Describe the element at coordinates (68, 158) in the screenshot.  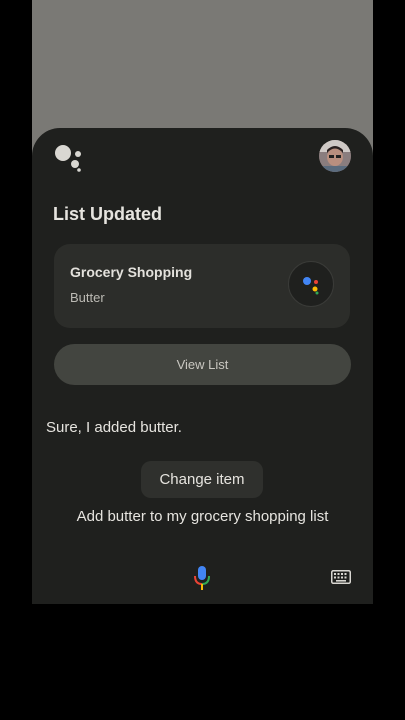
I see `assistant-logo-icon` at that location.